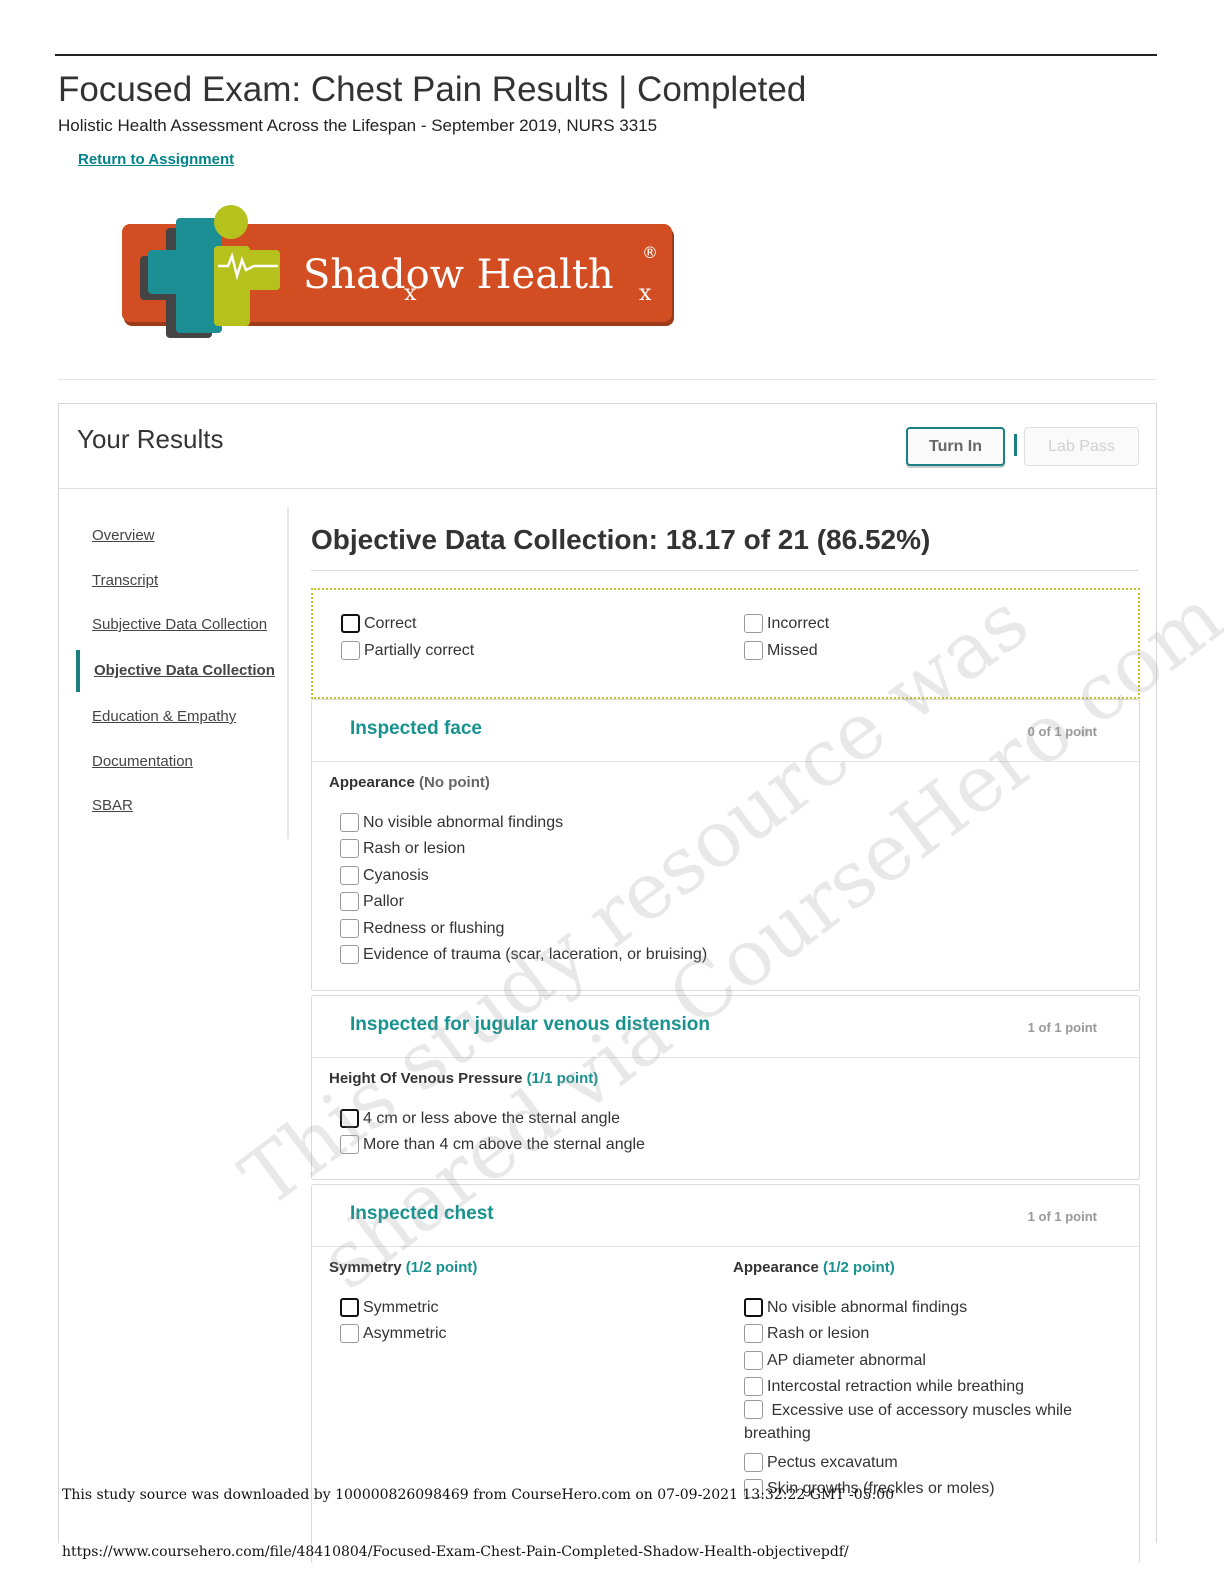 Image resolution: width=1224 pixels, height=1584 pixels. What do you see at coordinates (821, 1462) in the screenshot?
I see `option-item: Pectus excavatum` at bounding box center [821, 1462].